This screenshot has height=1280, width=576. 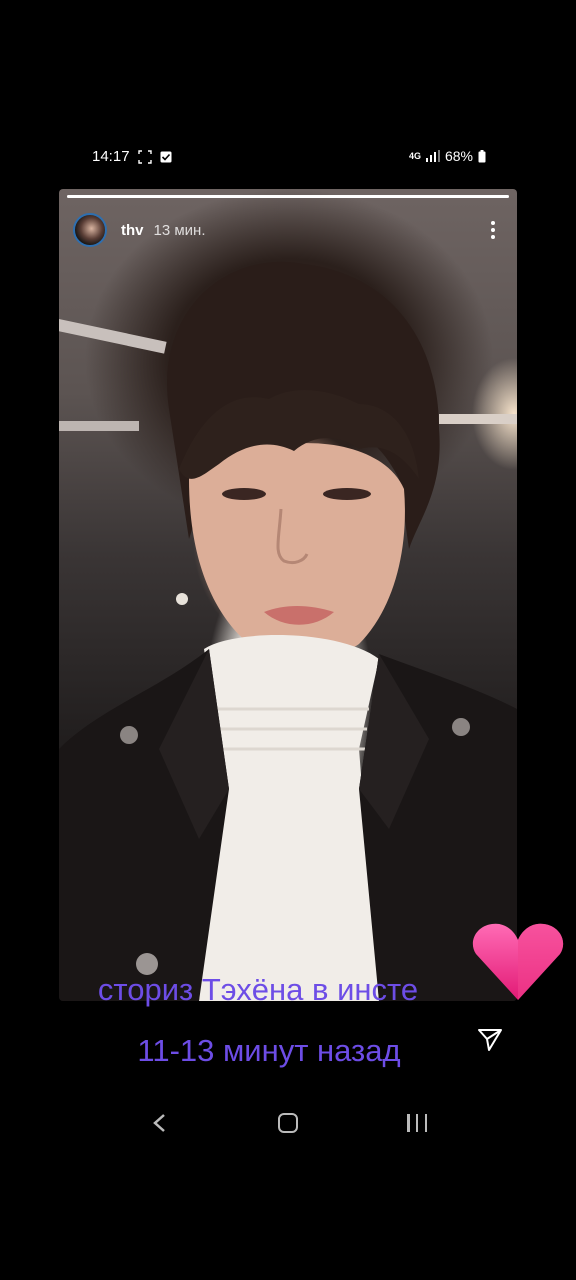 What do you see at coordinates (414, 155) in the screenshot?
I see `network-4g-icon: 4G` at bounding box center [414, 155].